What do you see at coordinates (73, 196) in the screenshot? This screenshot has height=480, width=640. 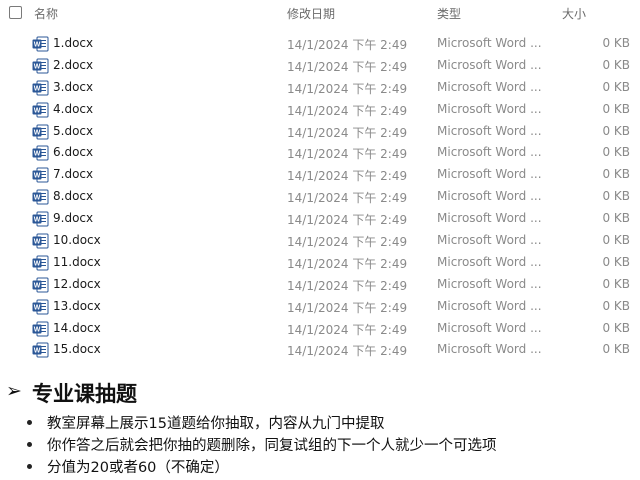 I see `file-name: 8.docx` at bounding box center [73, 196].